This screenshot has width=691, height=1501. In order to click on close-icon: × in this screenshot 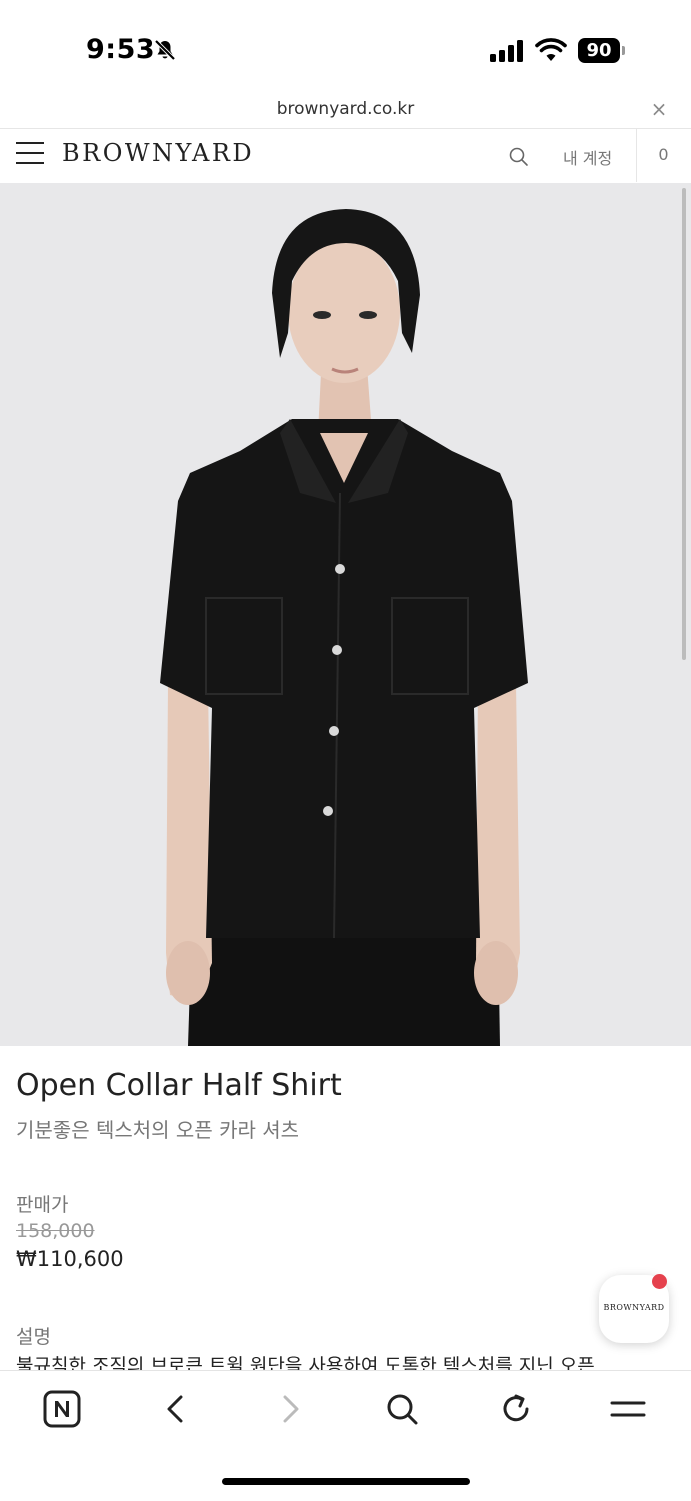, I will do `click(659, 109)`.